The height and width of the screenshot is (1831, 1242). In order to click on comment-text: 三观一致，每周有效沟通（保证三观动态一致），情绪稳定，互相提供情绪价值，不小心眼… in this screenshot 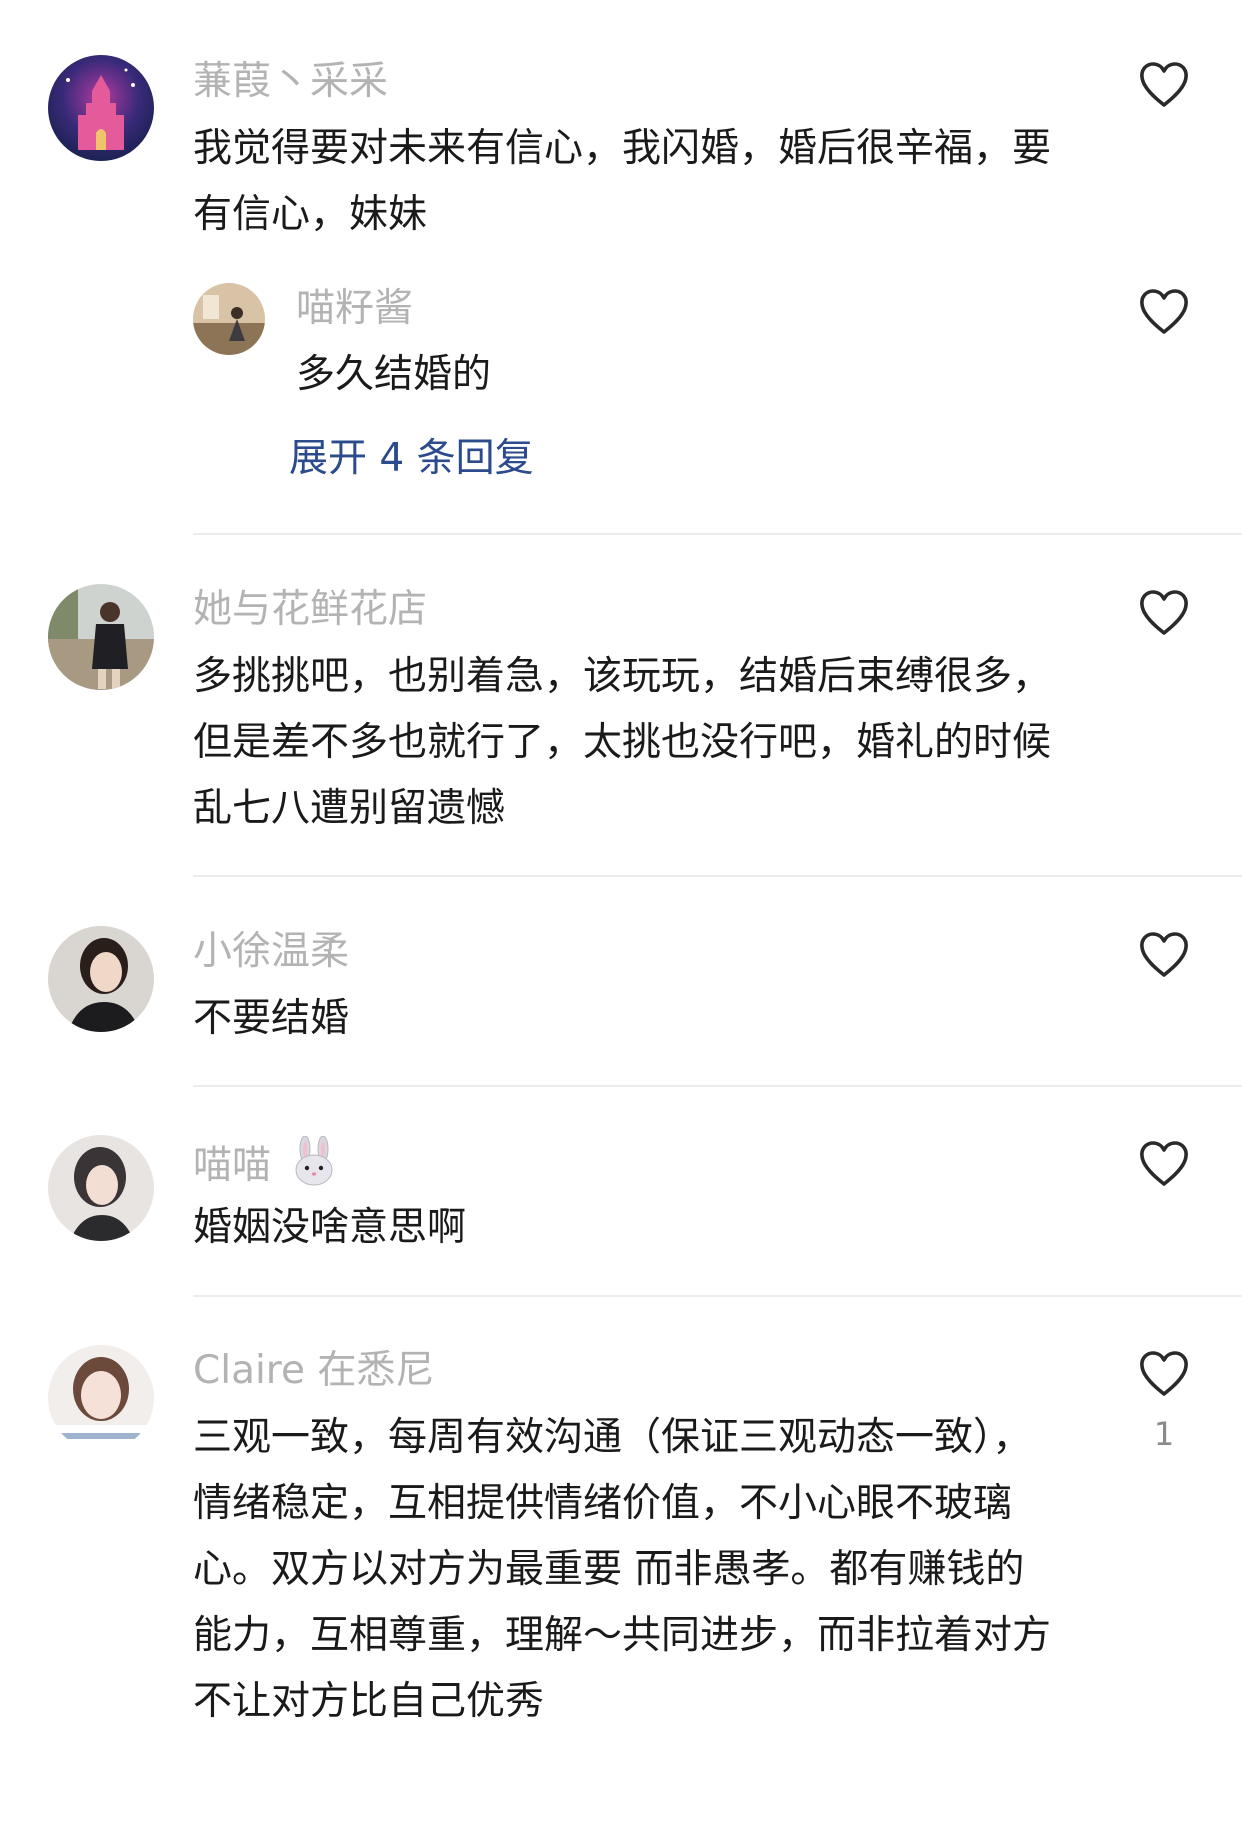, I will do `click(622, 1569)`.